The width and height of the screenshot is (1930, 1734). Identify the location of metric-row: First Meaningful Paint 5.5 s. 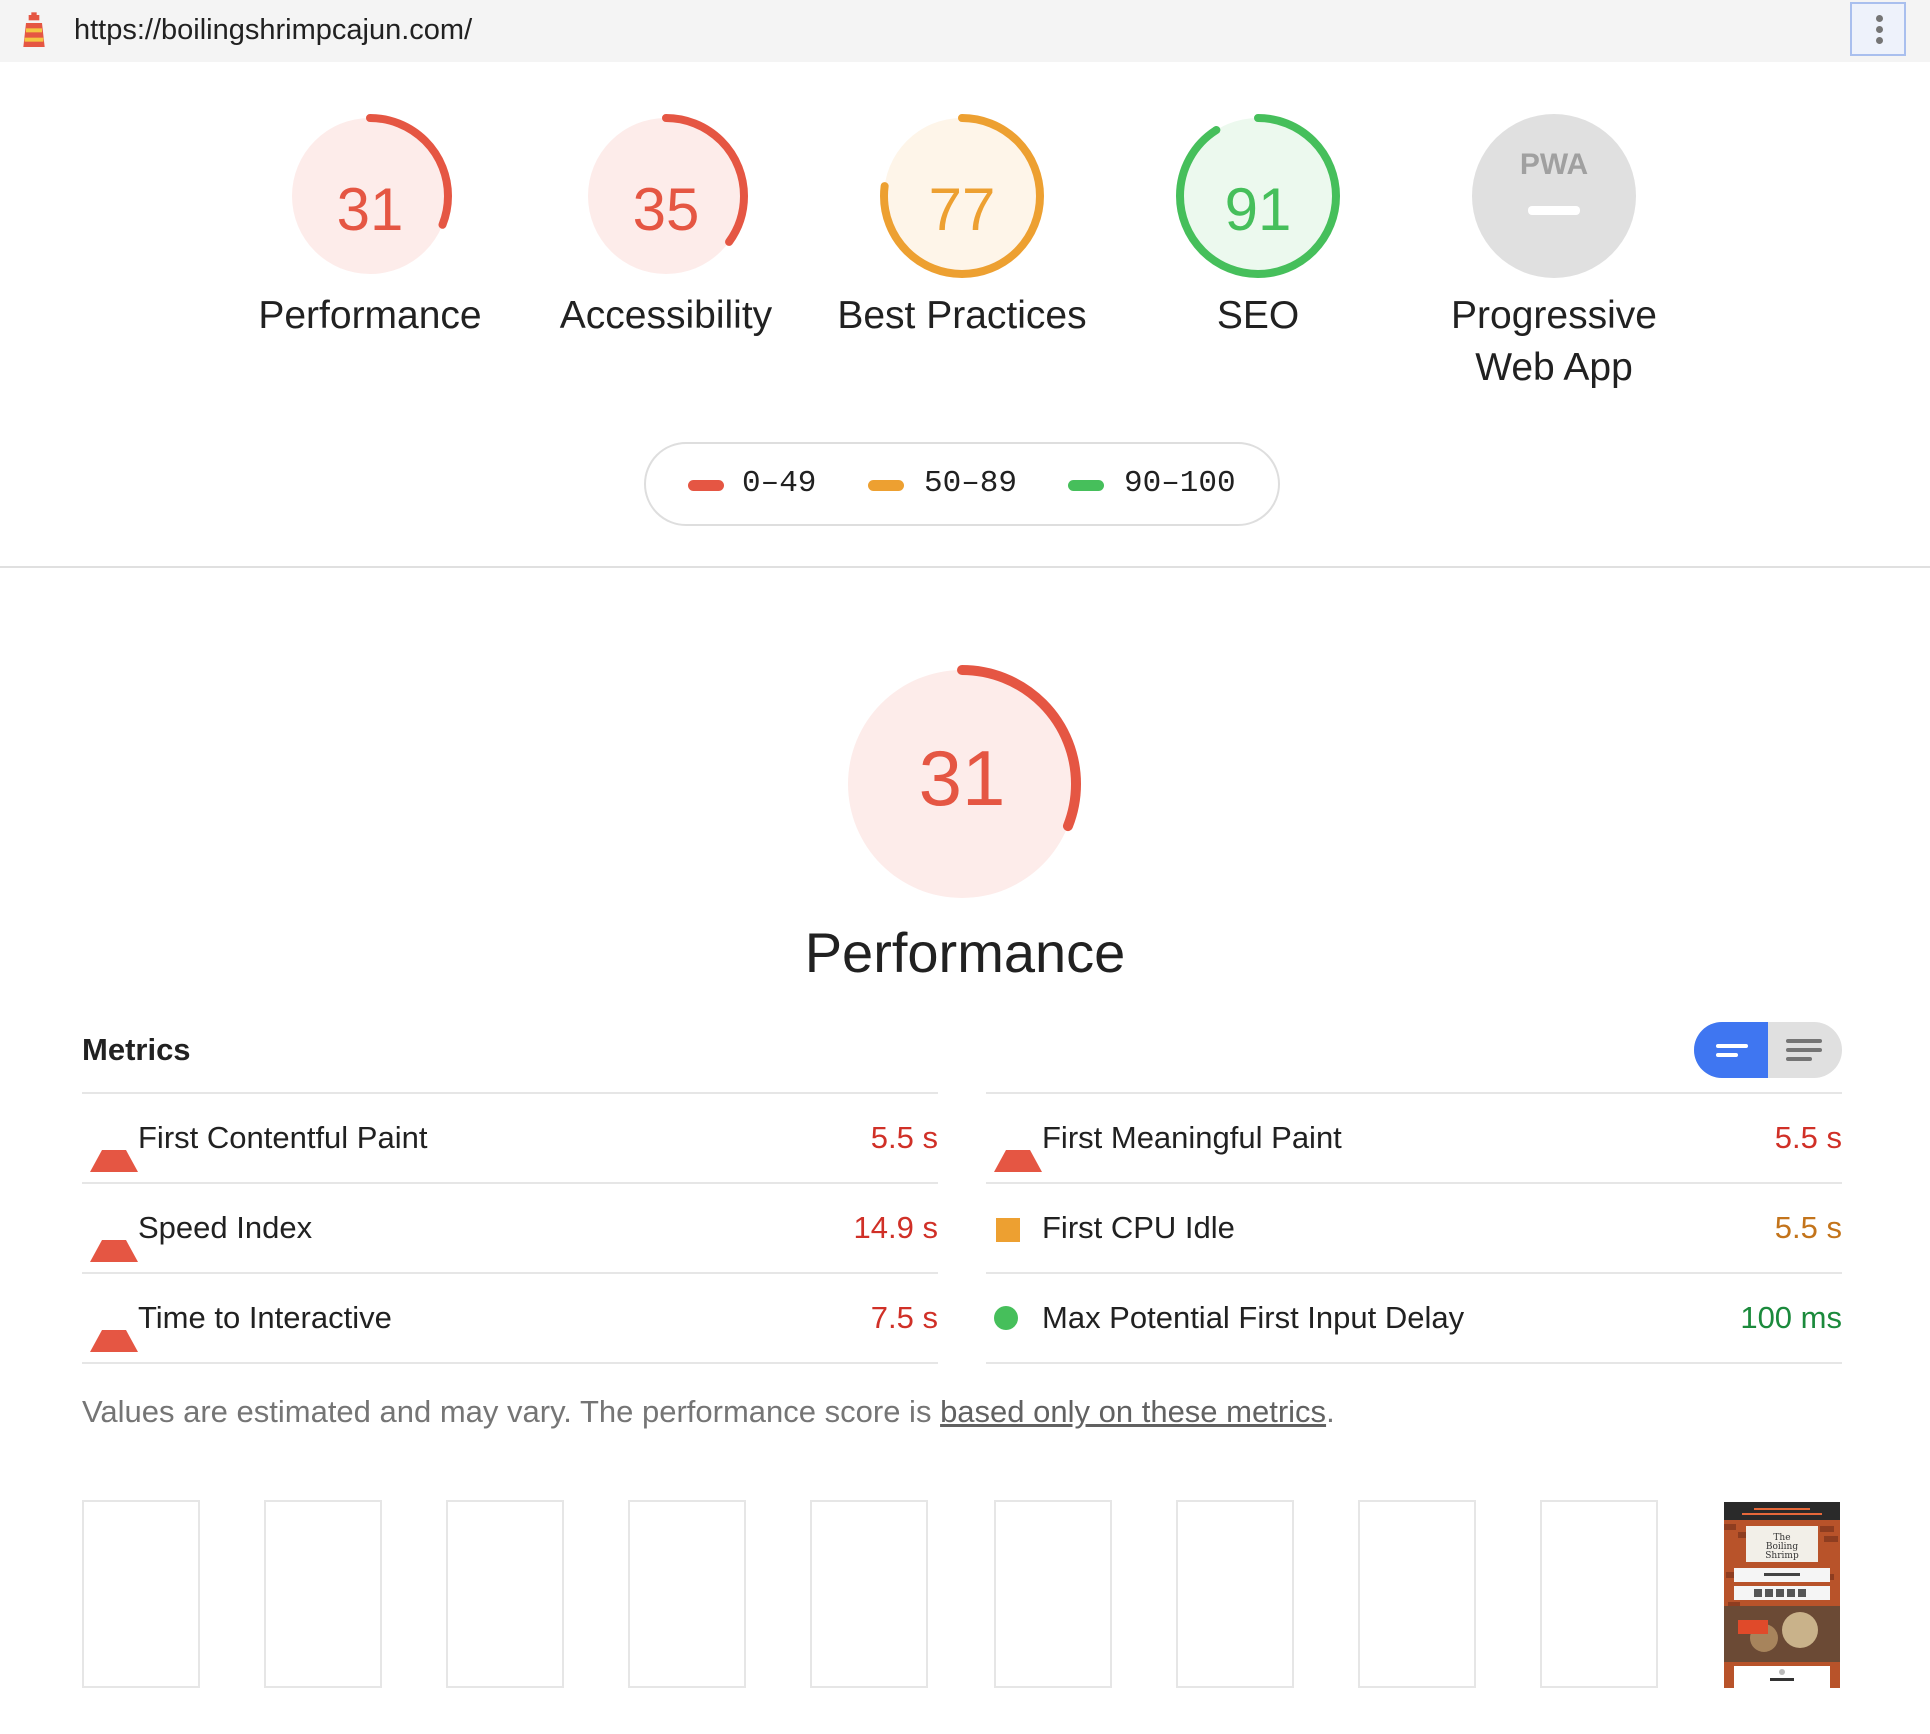
(1414, 1137).